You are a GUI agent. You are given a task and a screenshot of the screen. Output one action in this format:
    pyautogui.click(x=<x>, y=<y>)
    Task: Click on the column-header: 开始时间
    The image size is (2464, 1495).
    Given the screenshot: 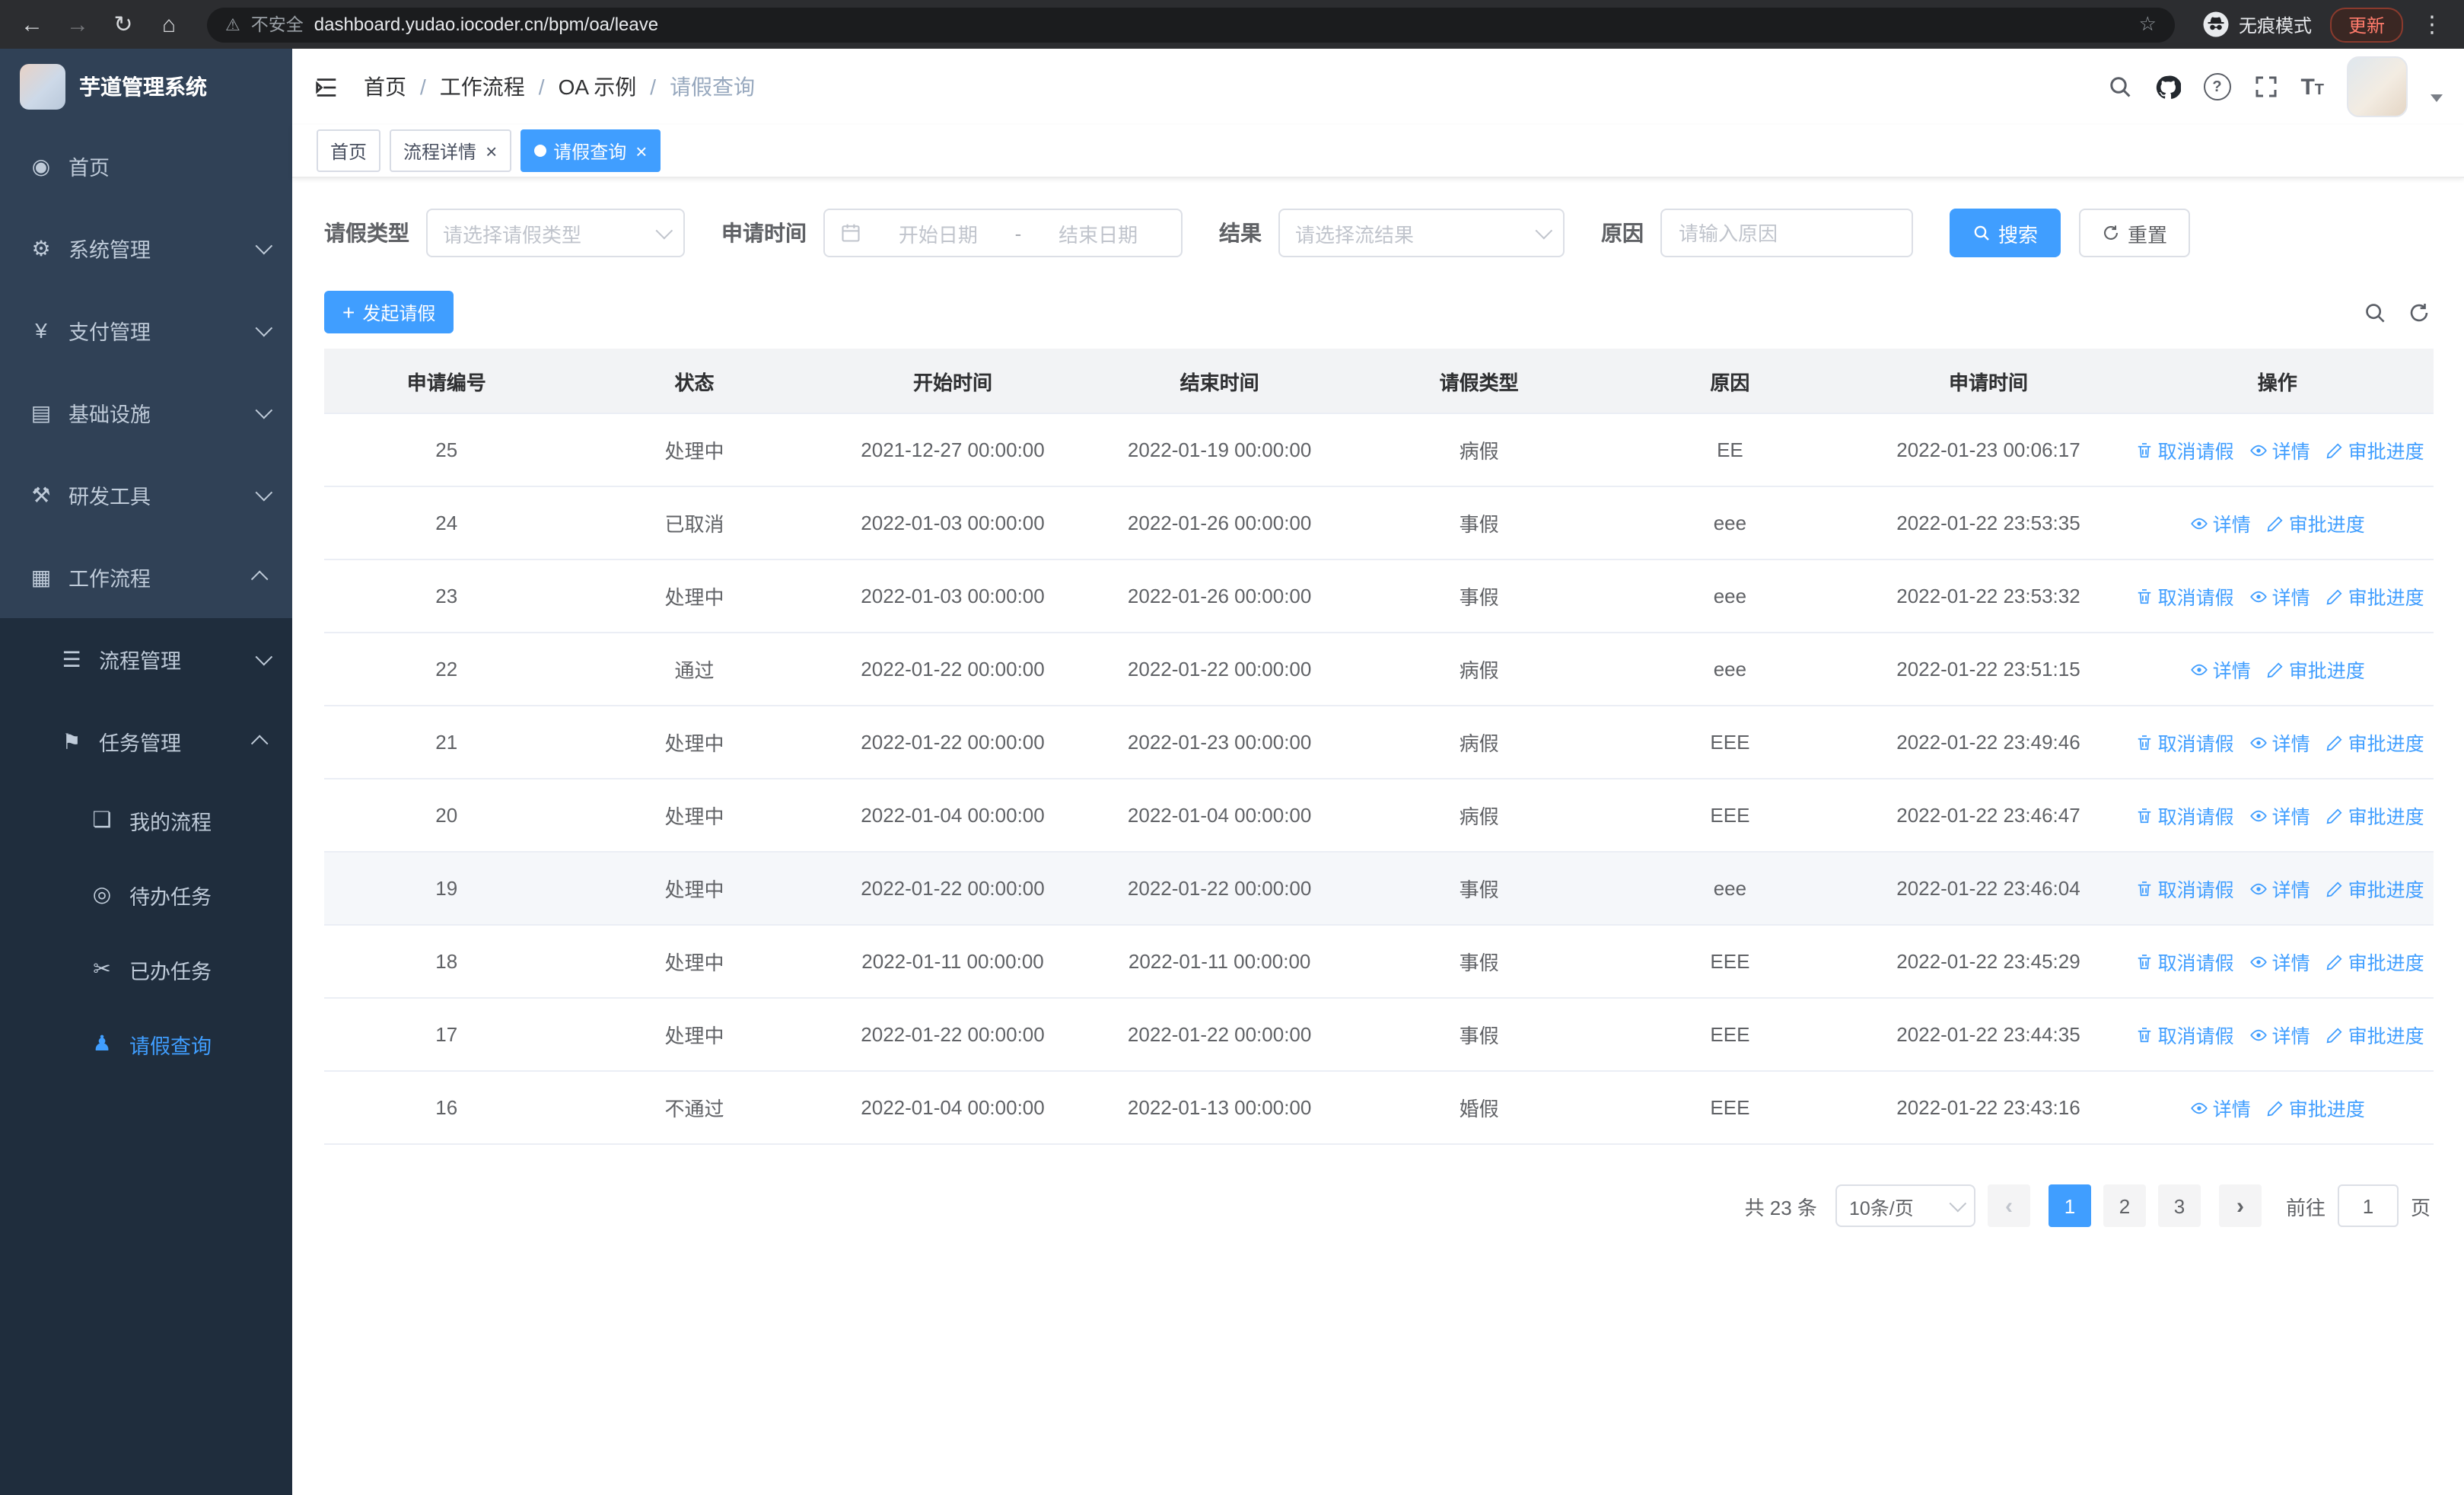 What is the action you would take?
    pyautogui.click(x=953, y=381)
    